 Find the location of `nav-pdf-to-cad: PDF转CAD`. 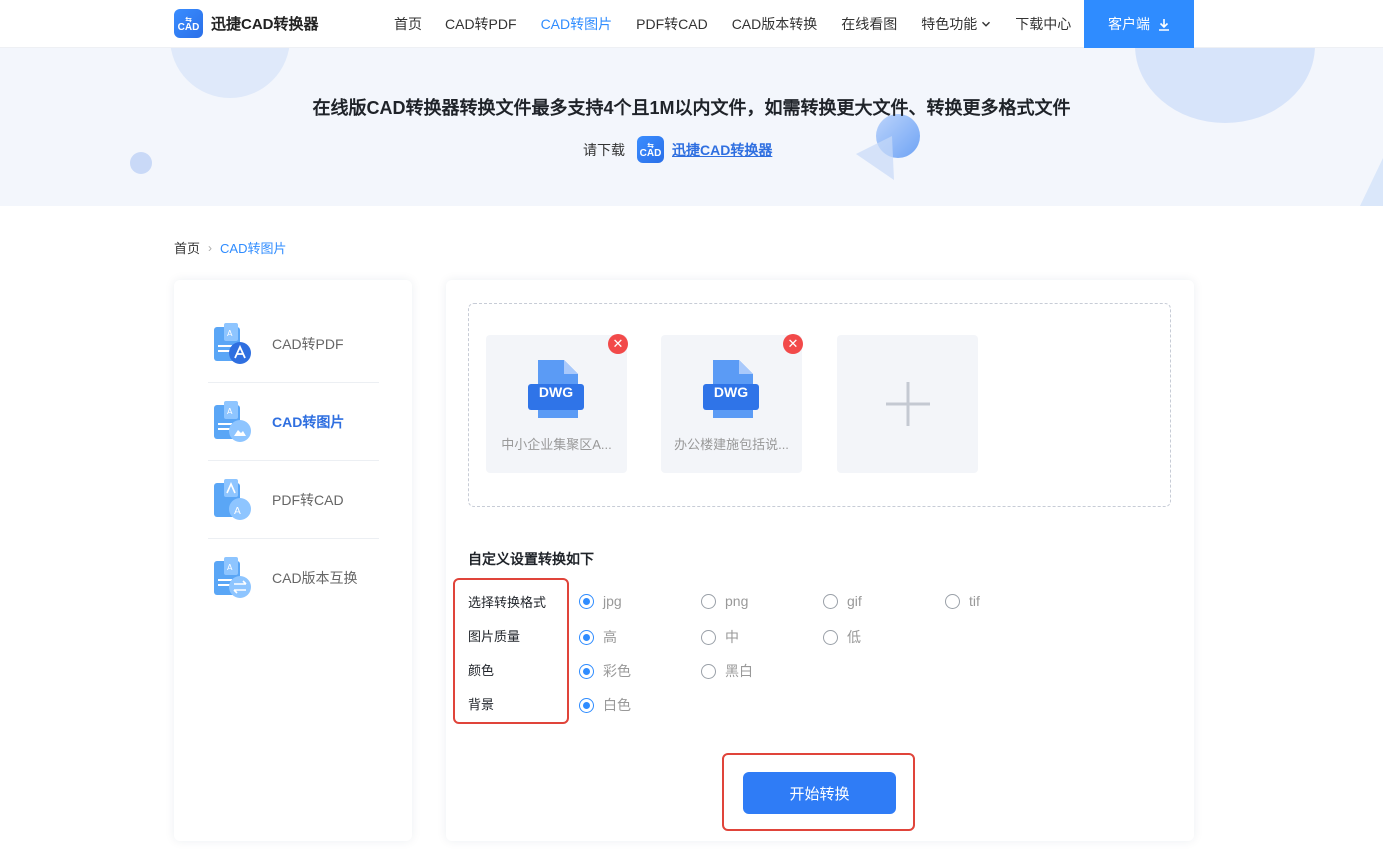

nav-pdf-to-cad: PDF转CAD is located at coordinates (672, 24).